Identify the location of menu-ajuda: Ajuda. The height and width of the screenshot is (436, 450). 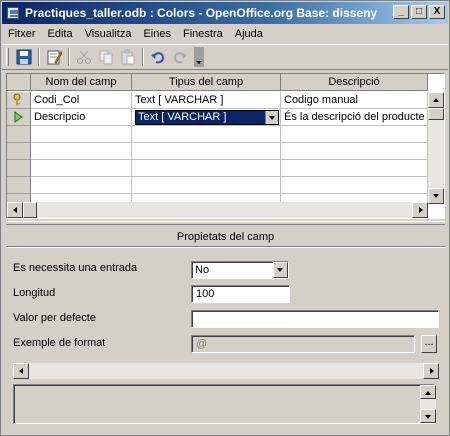
(249, 34).